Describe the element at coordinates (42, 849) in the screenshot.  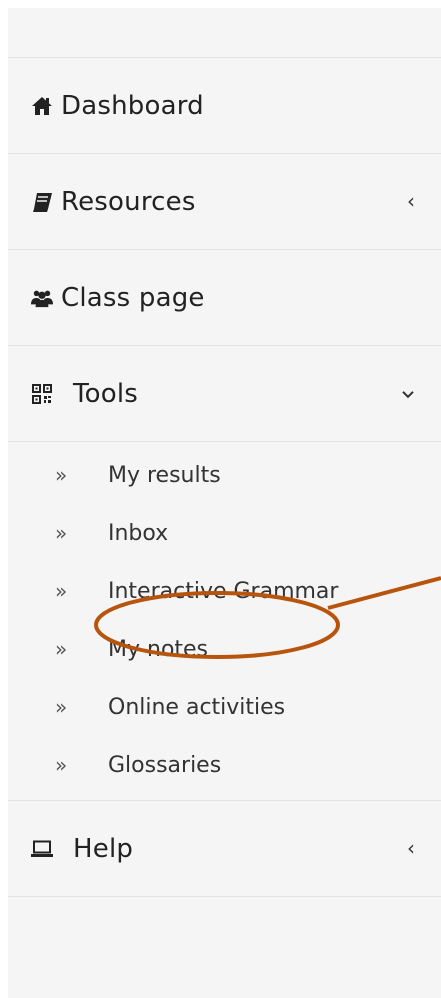
I see `laptop-icon` at that location.